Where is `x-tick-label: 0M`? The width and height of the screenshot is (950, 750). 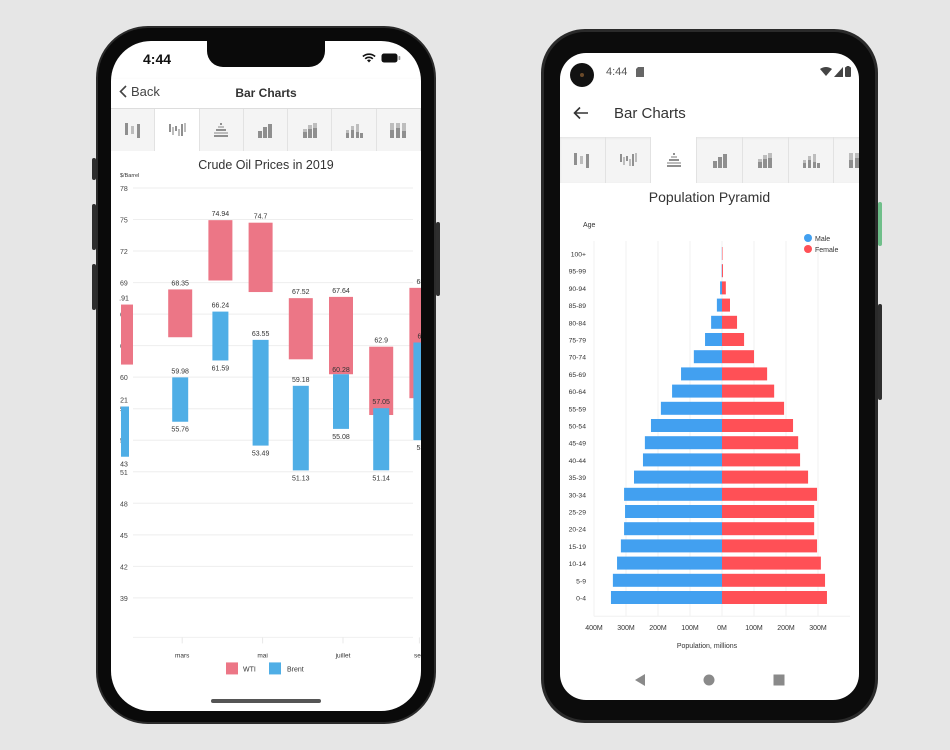
x-tick-label: 0M is located at coordinates (722, 628).